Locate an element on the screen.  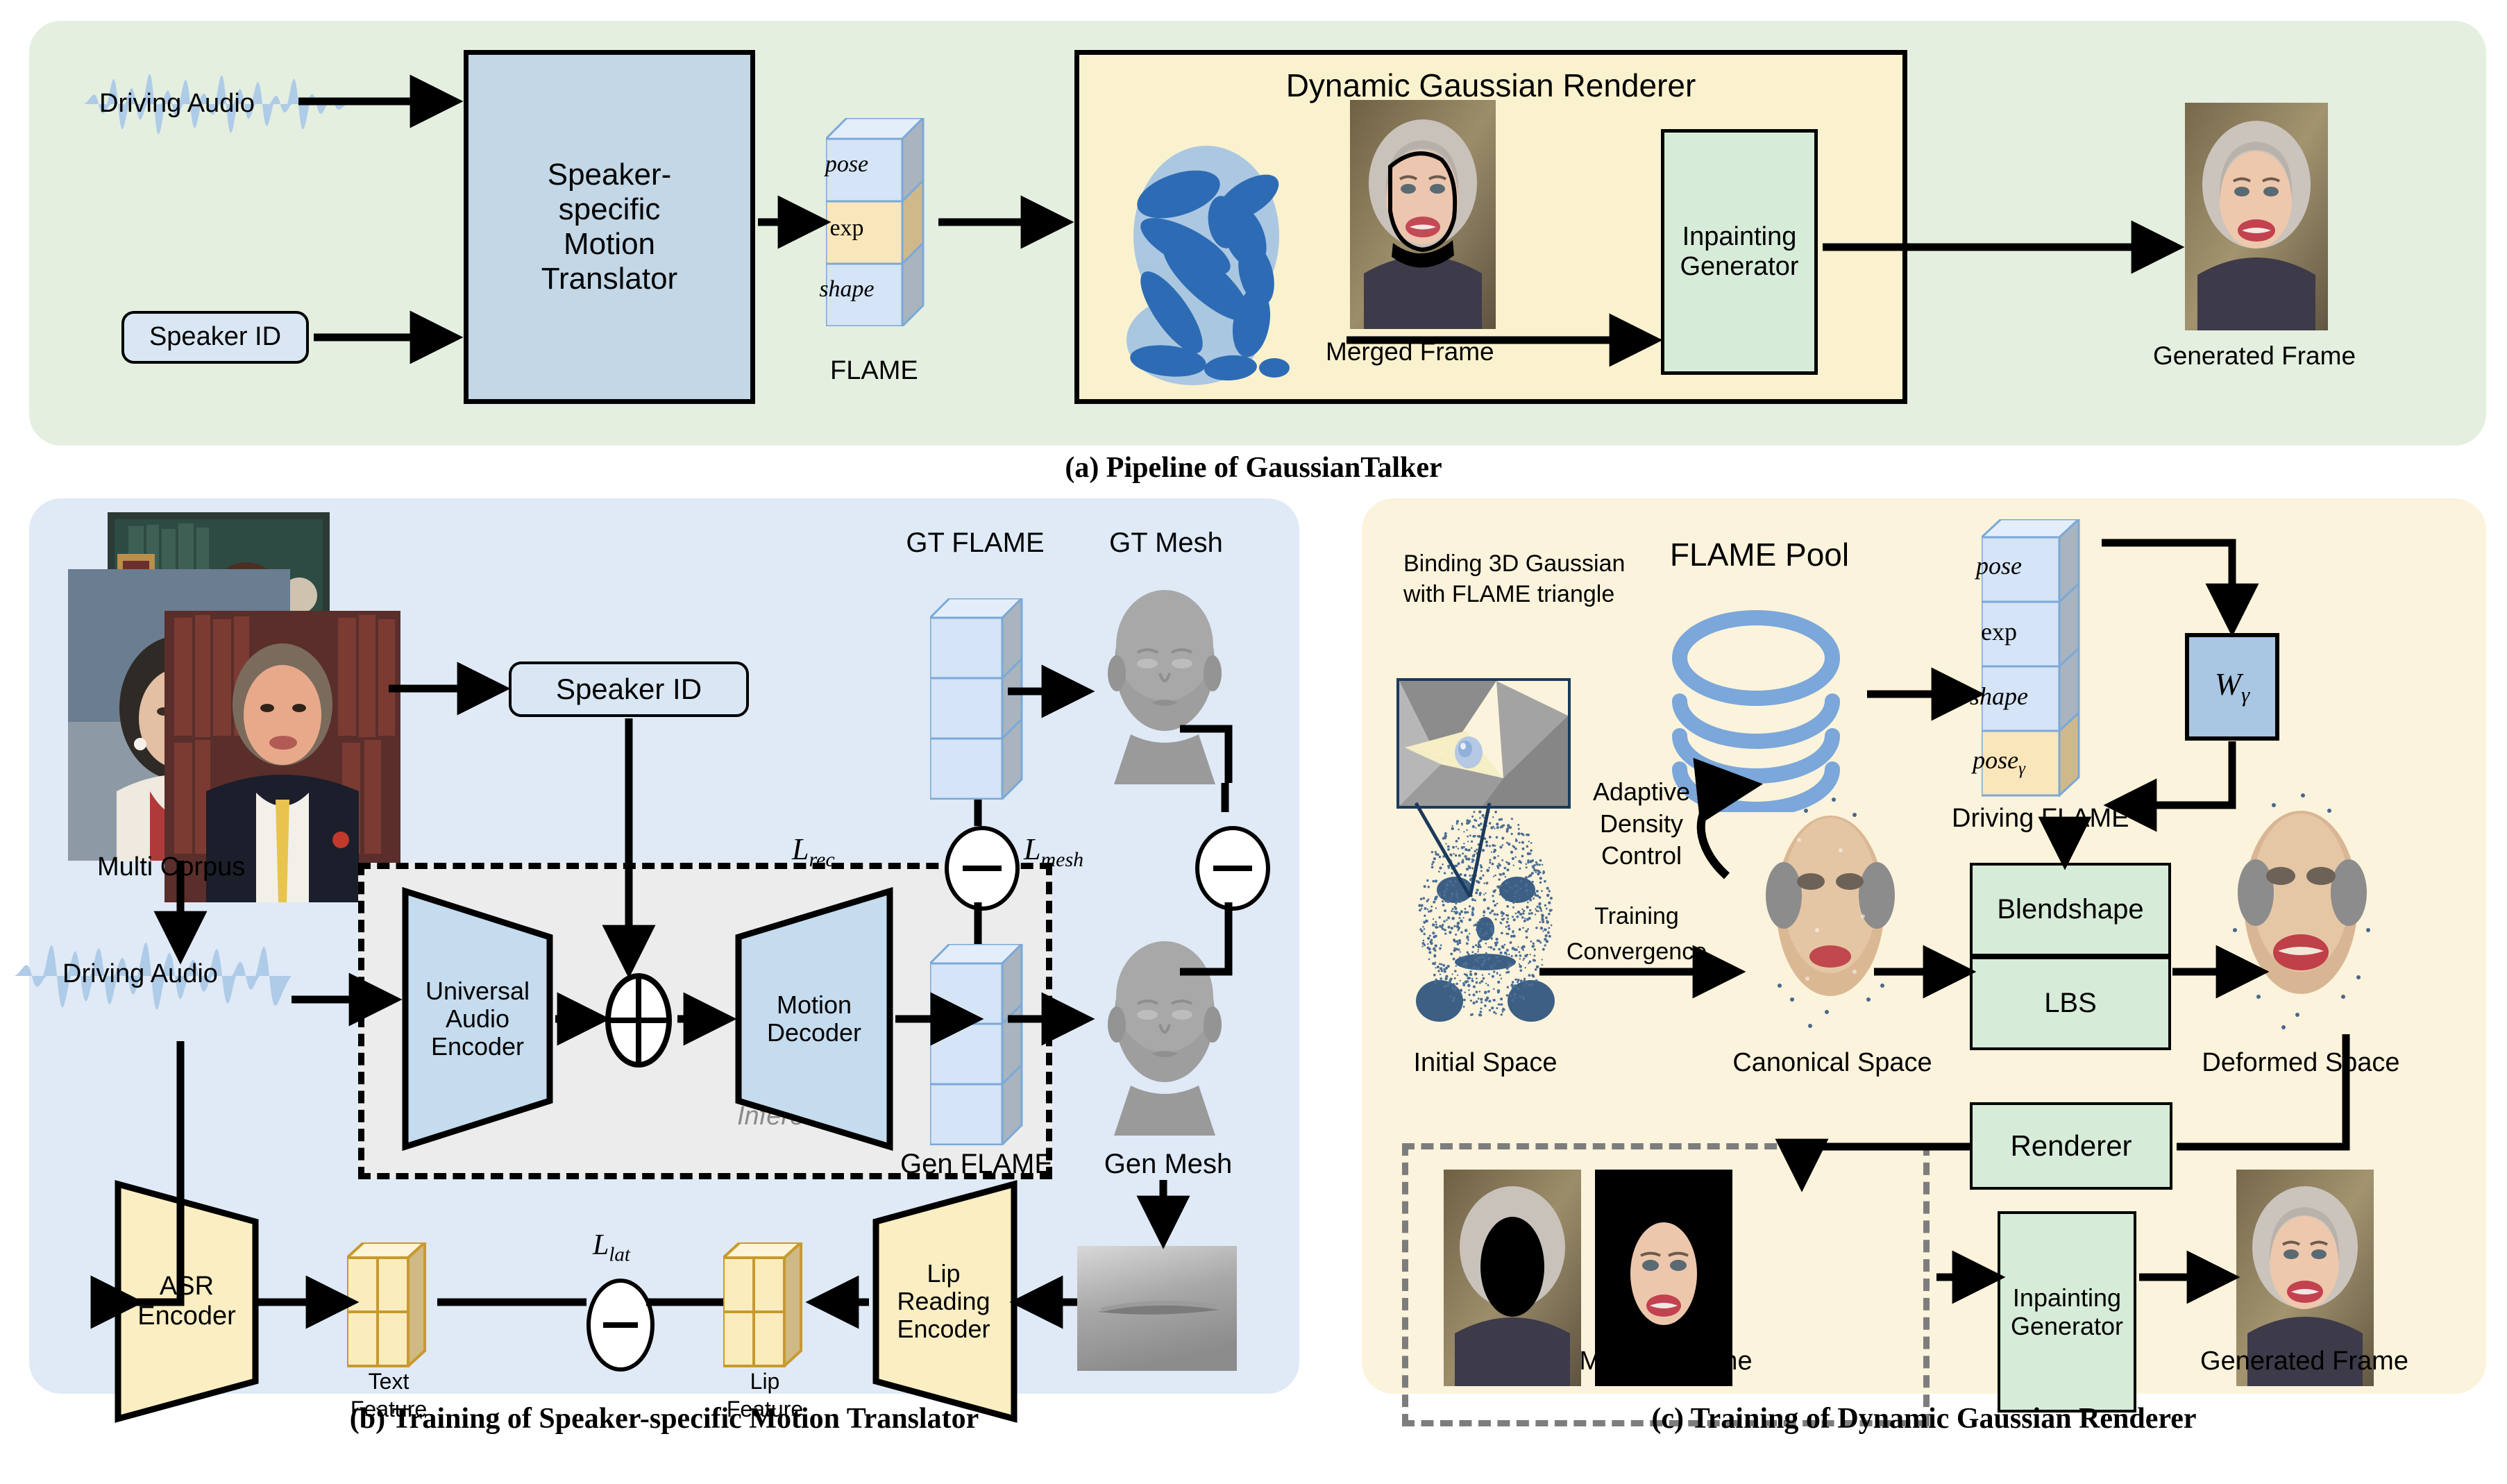
adc-line-1: Density is located at coordinates (1641, 823).